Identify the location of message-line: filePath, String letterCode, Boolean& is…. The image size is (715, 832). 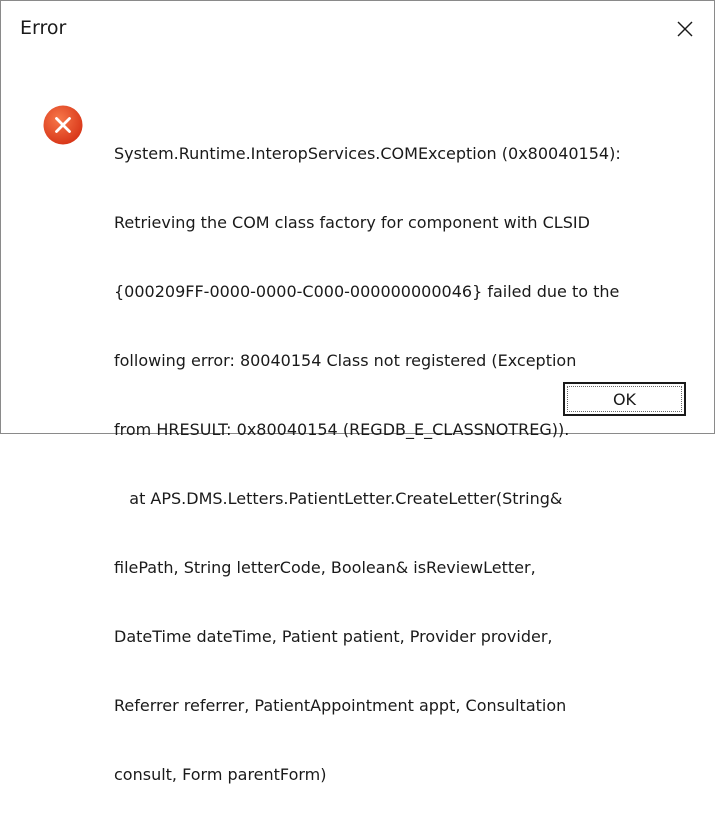
(325, 567).